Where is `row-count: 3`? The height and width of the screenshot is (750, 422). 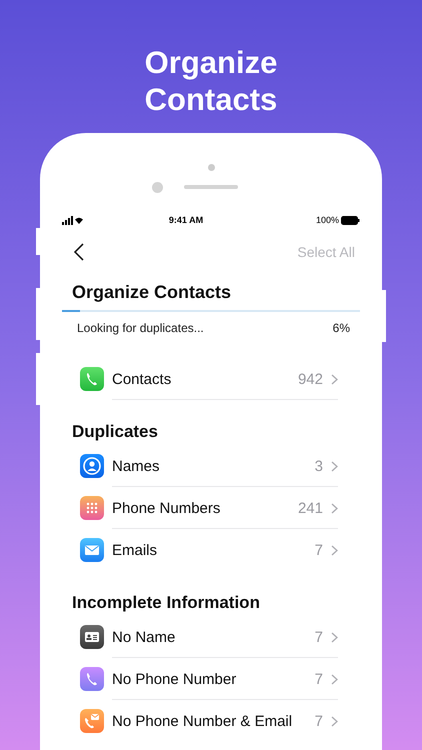
row-count: 3 is located at coordinates (318, 466).